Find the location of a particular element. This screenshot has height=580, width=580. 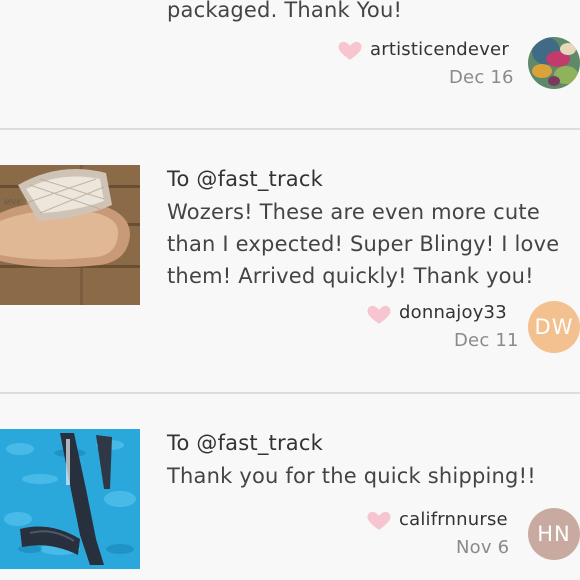

avatar-image is located at coordinates (554, 63).